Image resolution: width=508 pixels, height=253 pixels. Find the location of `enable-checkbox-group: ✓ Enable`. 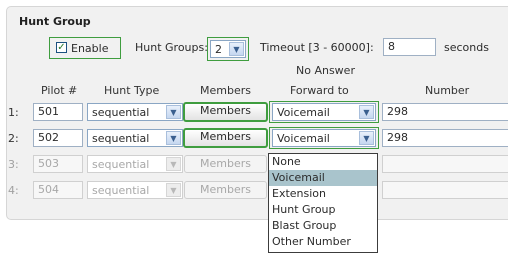

enable-checkbox-group: ✓ Enable is located at coordinates (85, 48).